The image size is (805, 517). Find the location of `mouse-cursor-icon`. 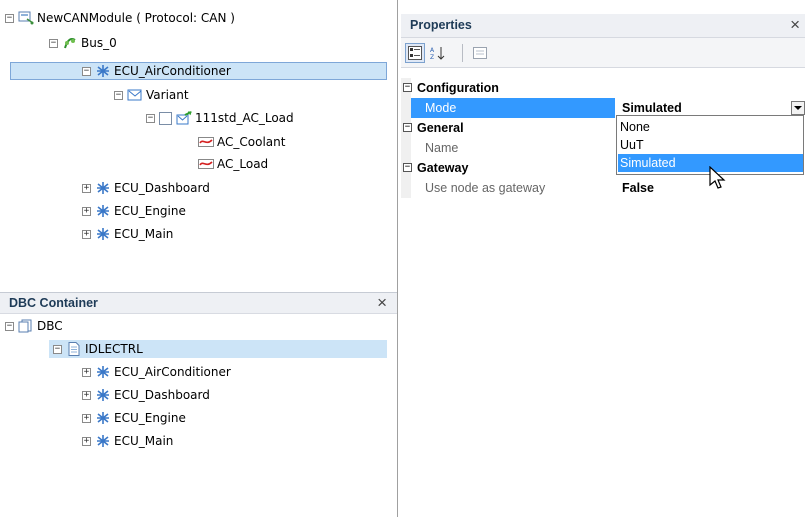

mouse-cursor-icon is located at coordinates (718, 178).